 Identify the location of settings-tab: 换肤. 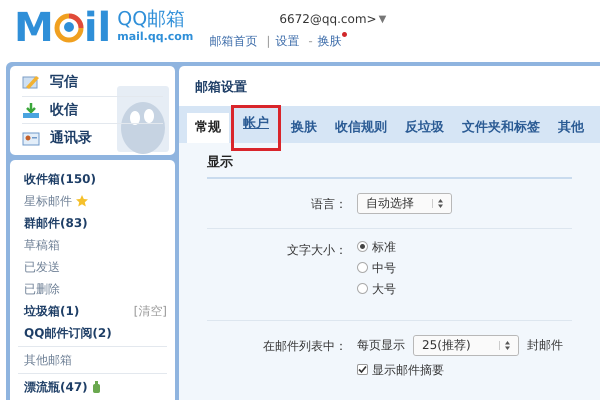
(304, 127).